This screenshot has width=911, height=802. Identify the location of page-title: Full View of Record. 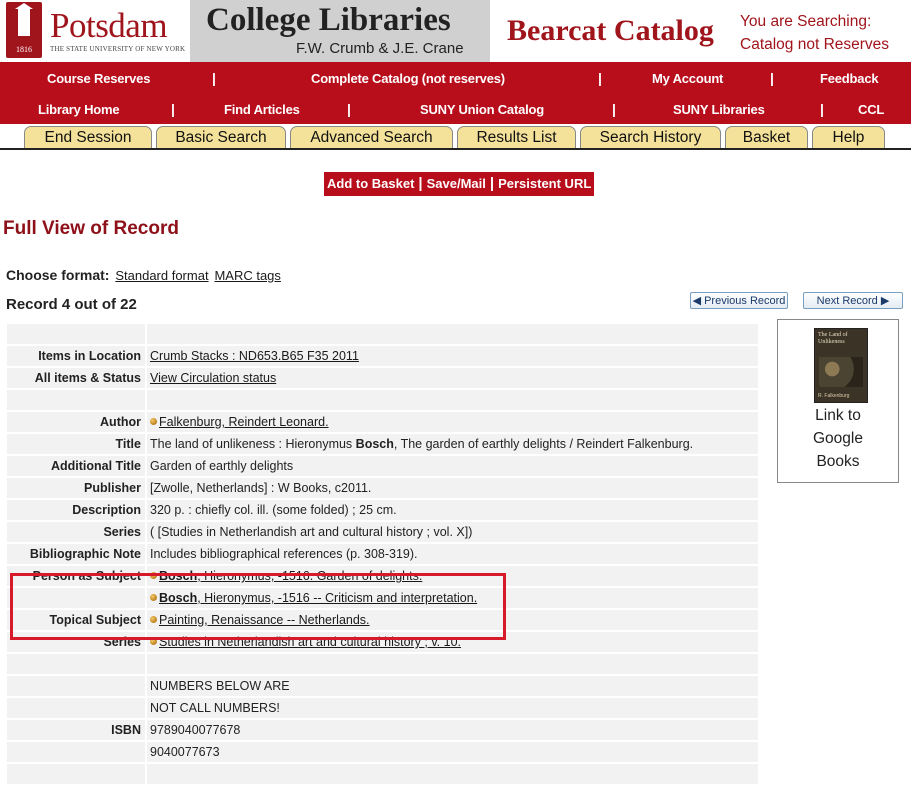
(91, 228).